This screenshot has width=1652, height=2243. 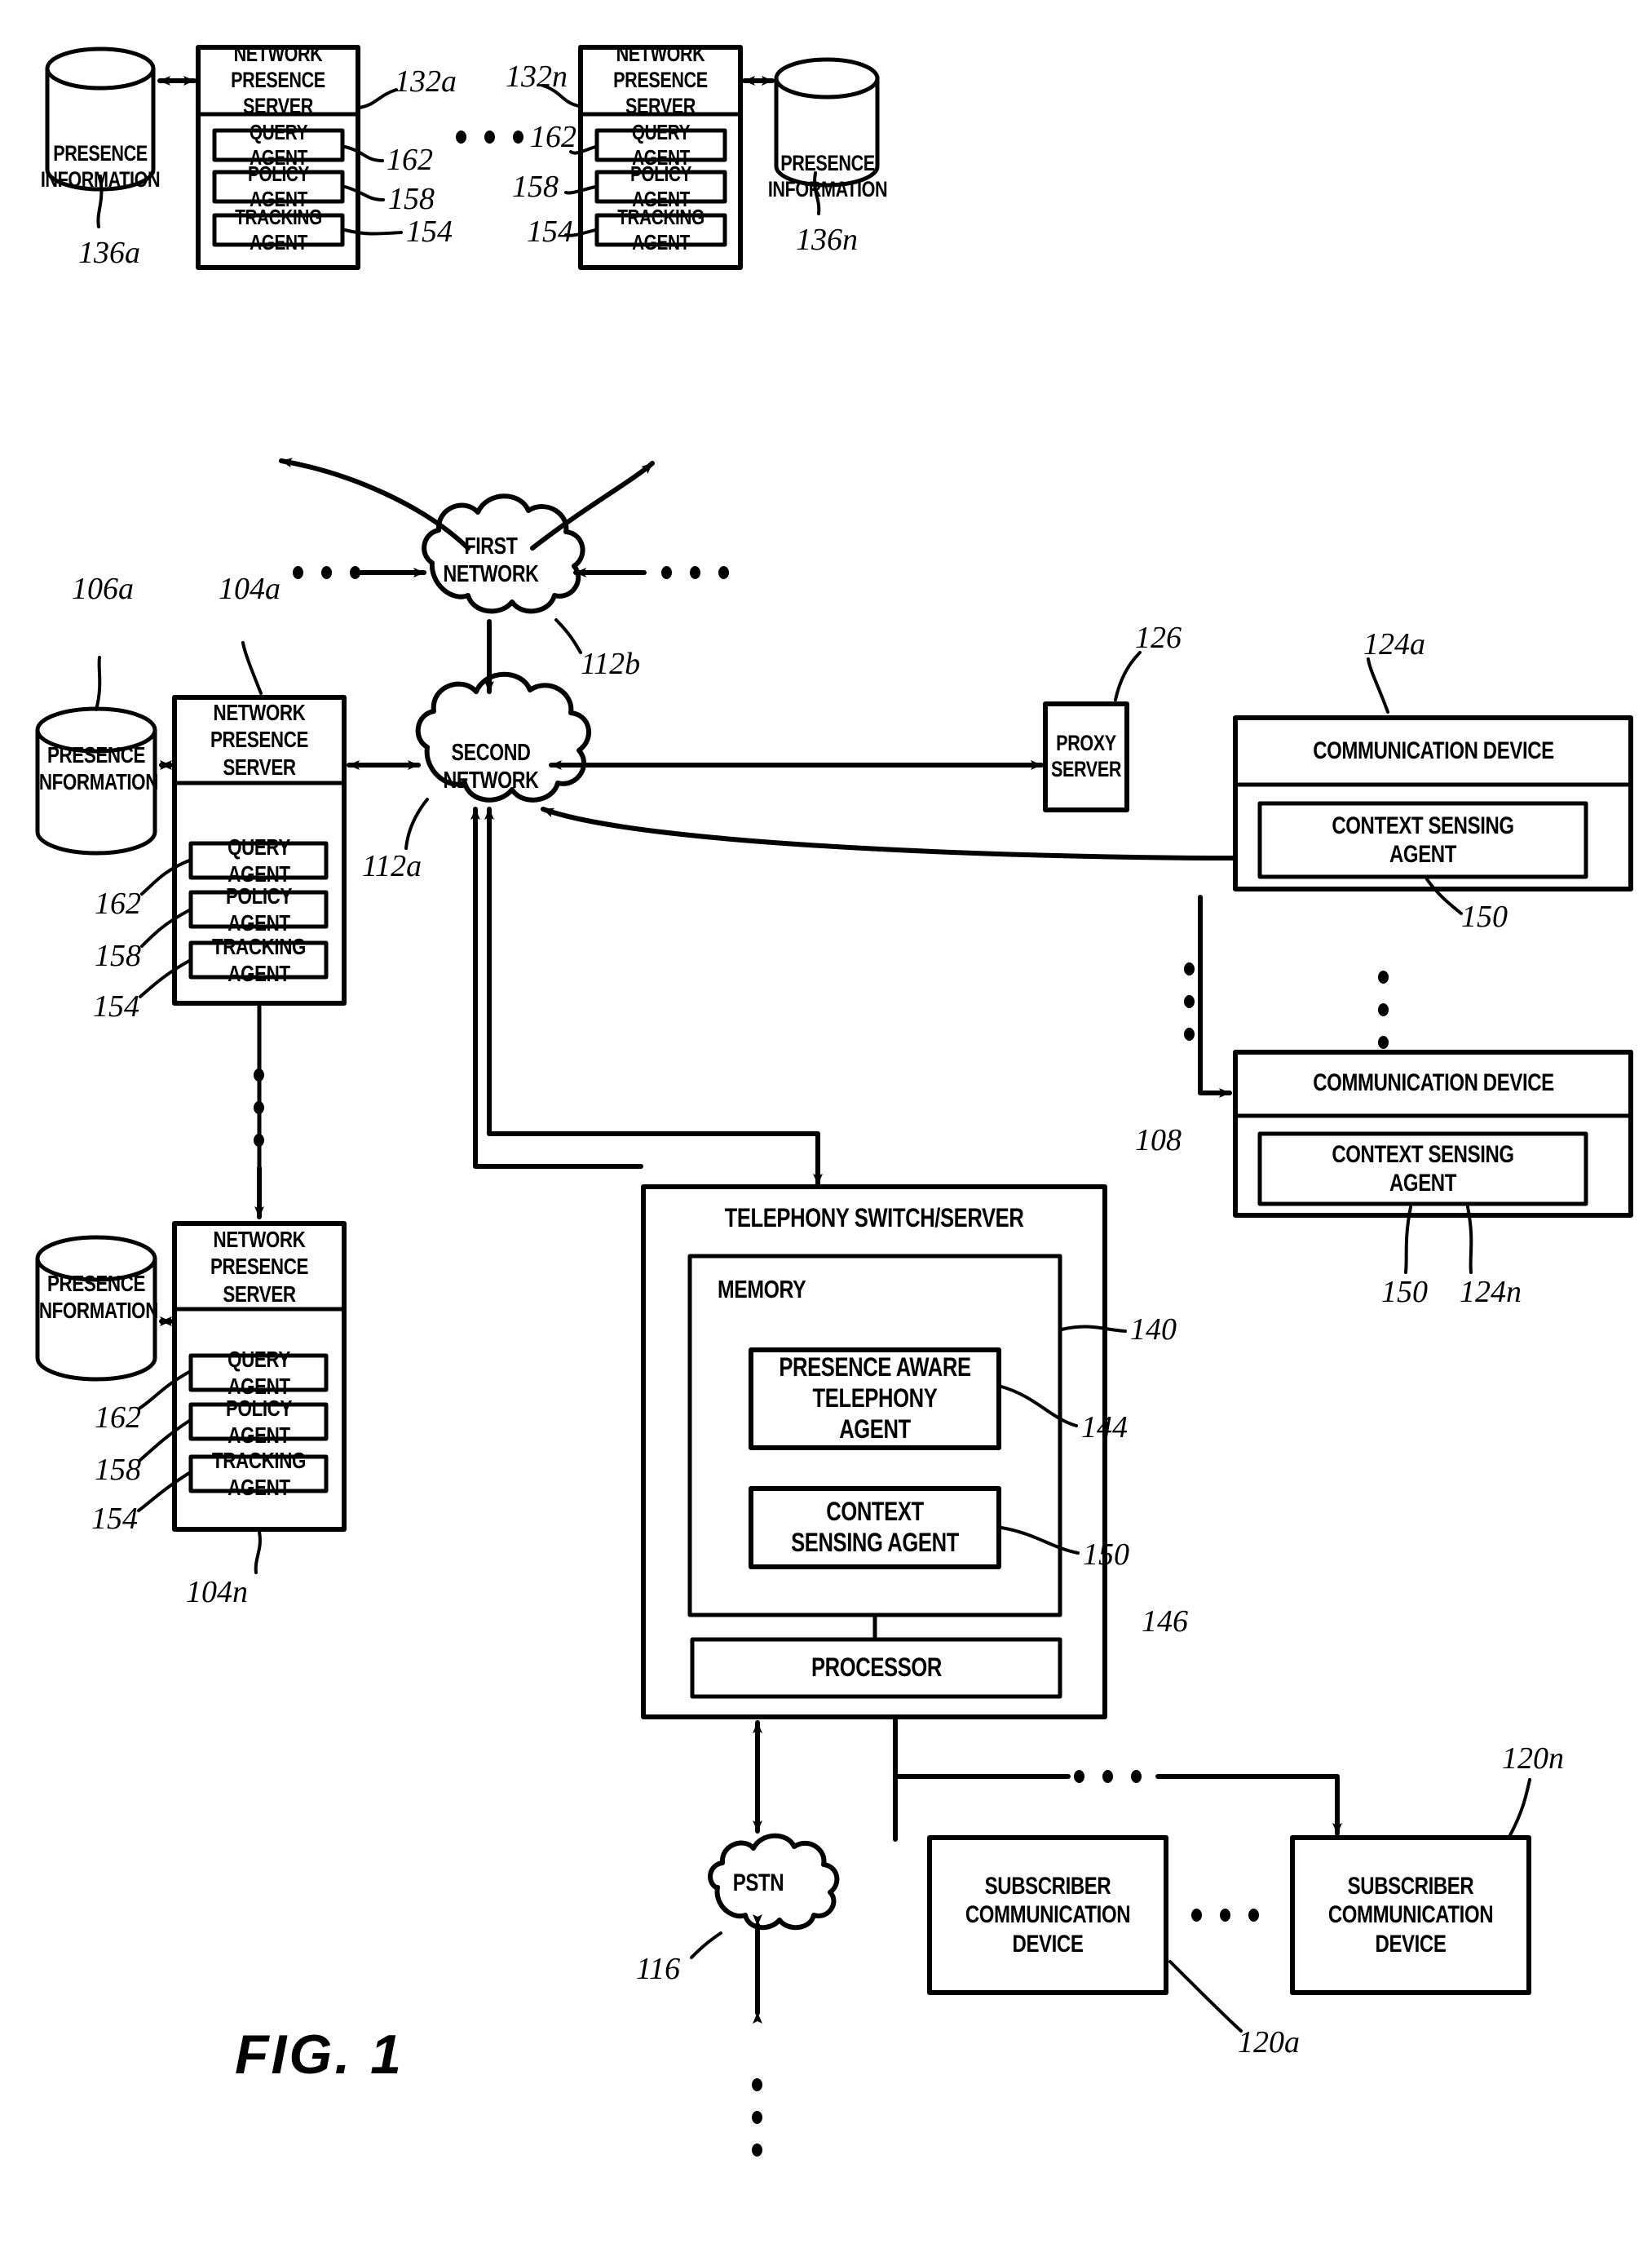 I want to click on ref-140: 140, so click(x=1154, y=1329).